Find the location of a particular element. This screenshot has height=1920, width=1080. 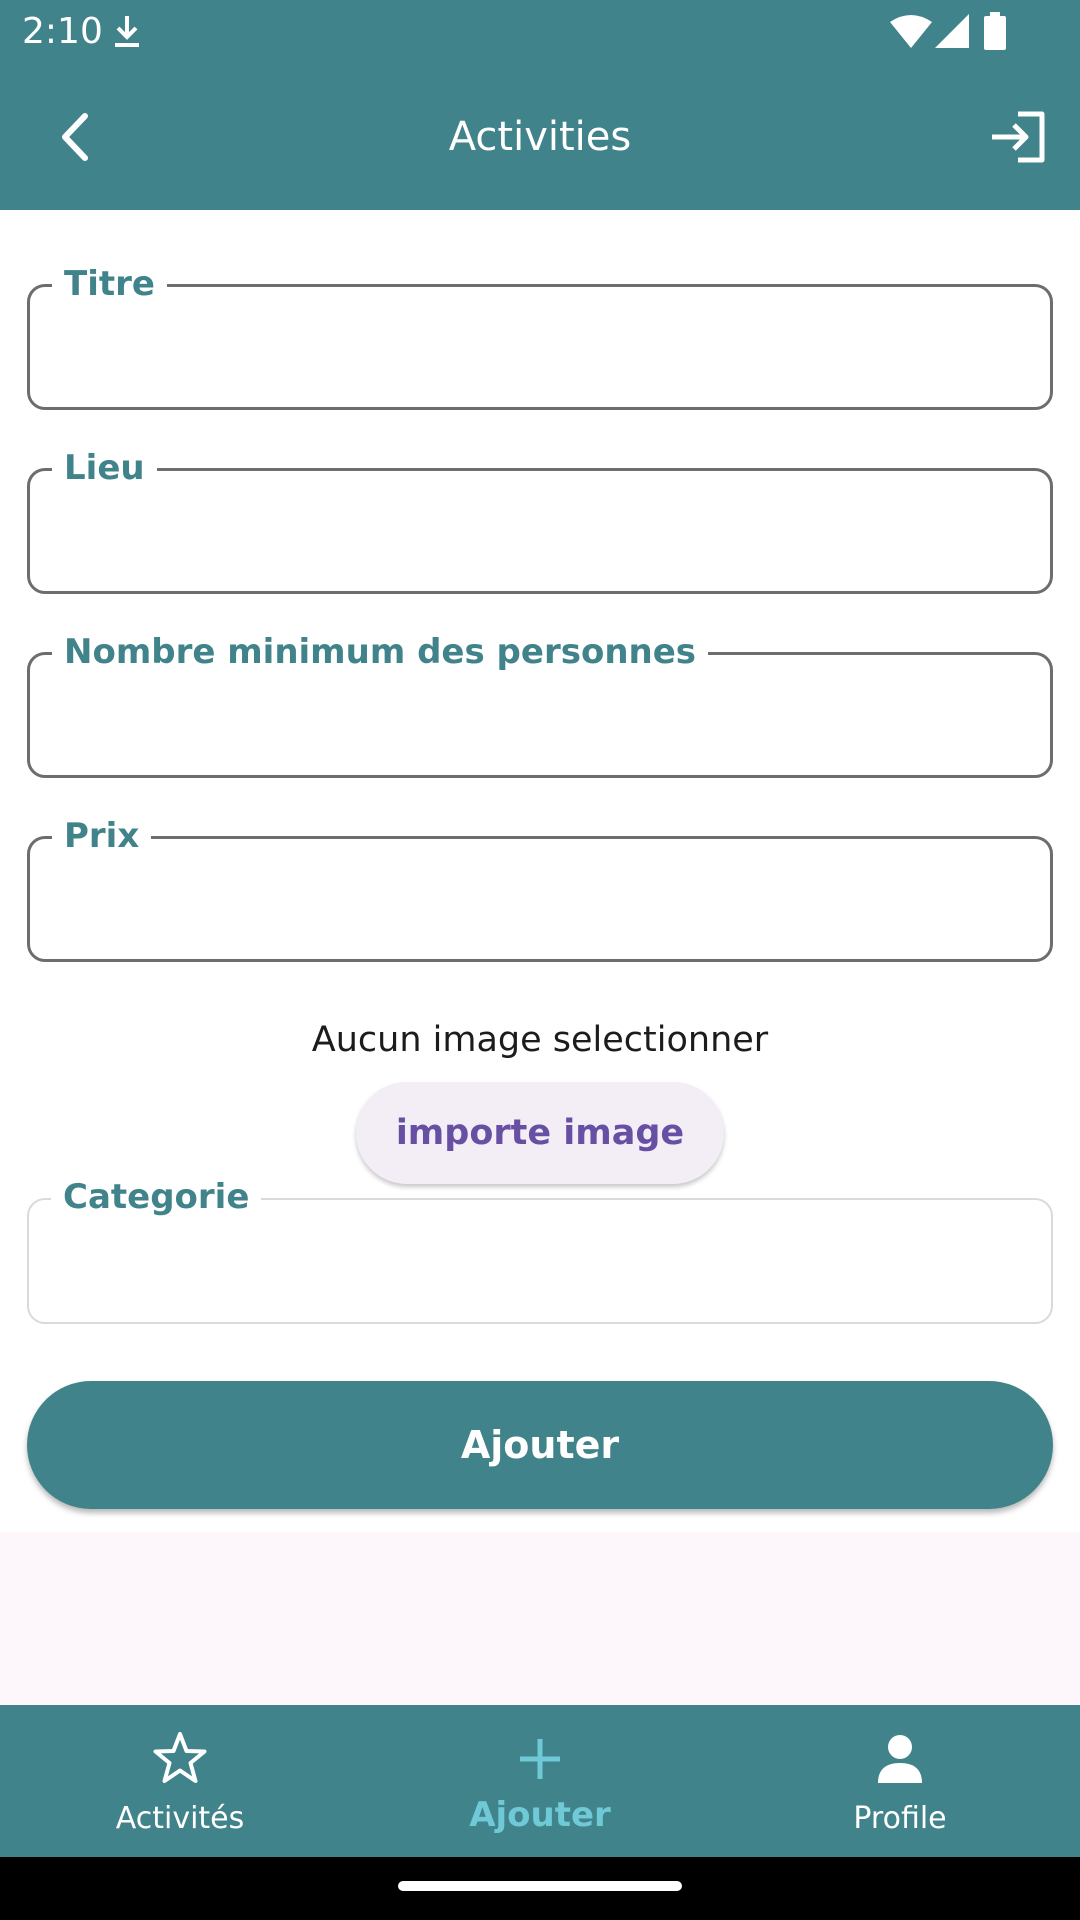

wifi-icon is located at coordinates (911, 31).